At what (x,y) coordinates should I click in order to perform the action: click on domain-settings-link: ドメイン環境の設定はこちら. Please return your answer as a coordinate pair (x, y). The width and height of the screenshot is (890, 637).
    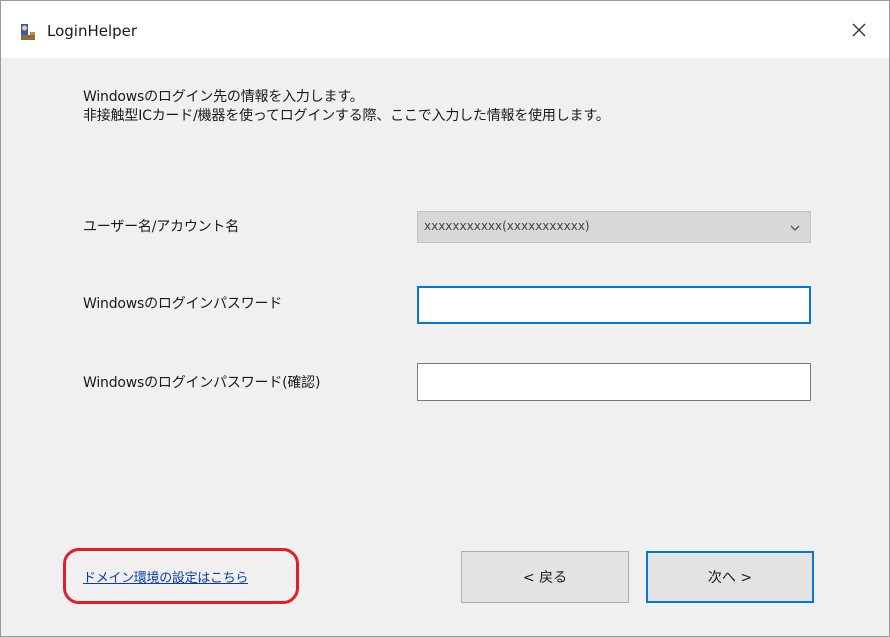
    Looking at the image, I should click on (165, 576).